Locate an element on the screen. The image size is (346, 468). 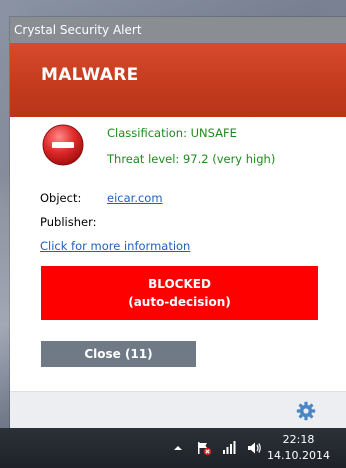
gear-icon is located at coordinates (306, 411).